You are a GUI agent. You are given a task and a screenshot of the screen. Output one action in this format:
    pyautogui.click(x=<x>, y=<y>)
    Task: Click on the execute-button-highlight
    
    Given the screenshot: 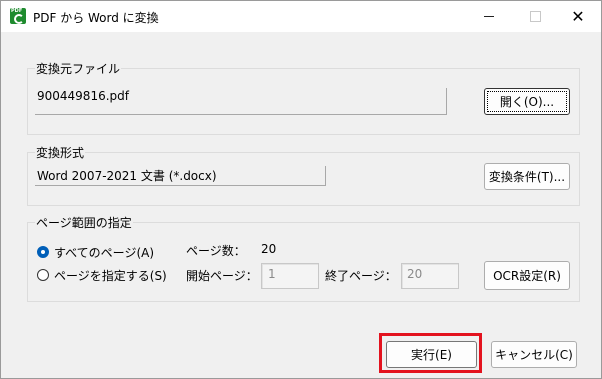 What is the action you would take?
    pyautogui.click(x=430, y=353)
    